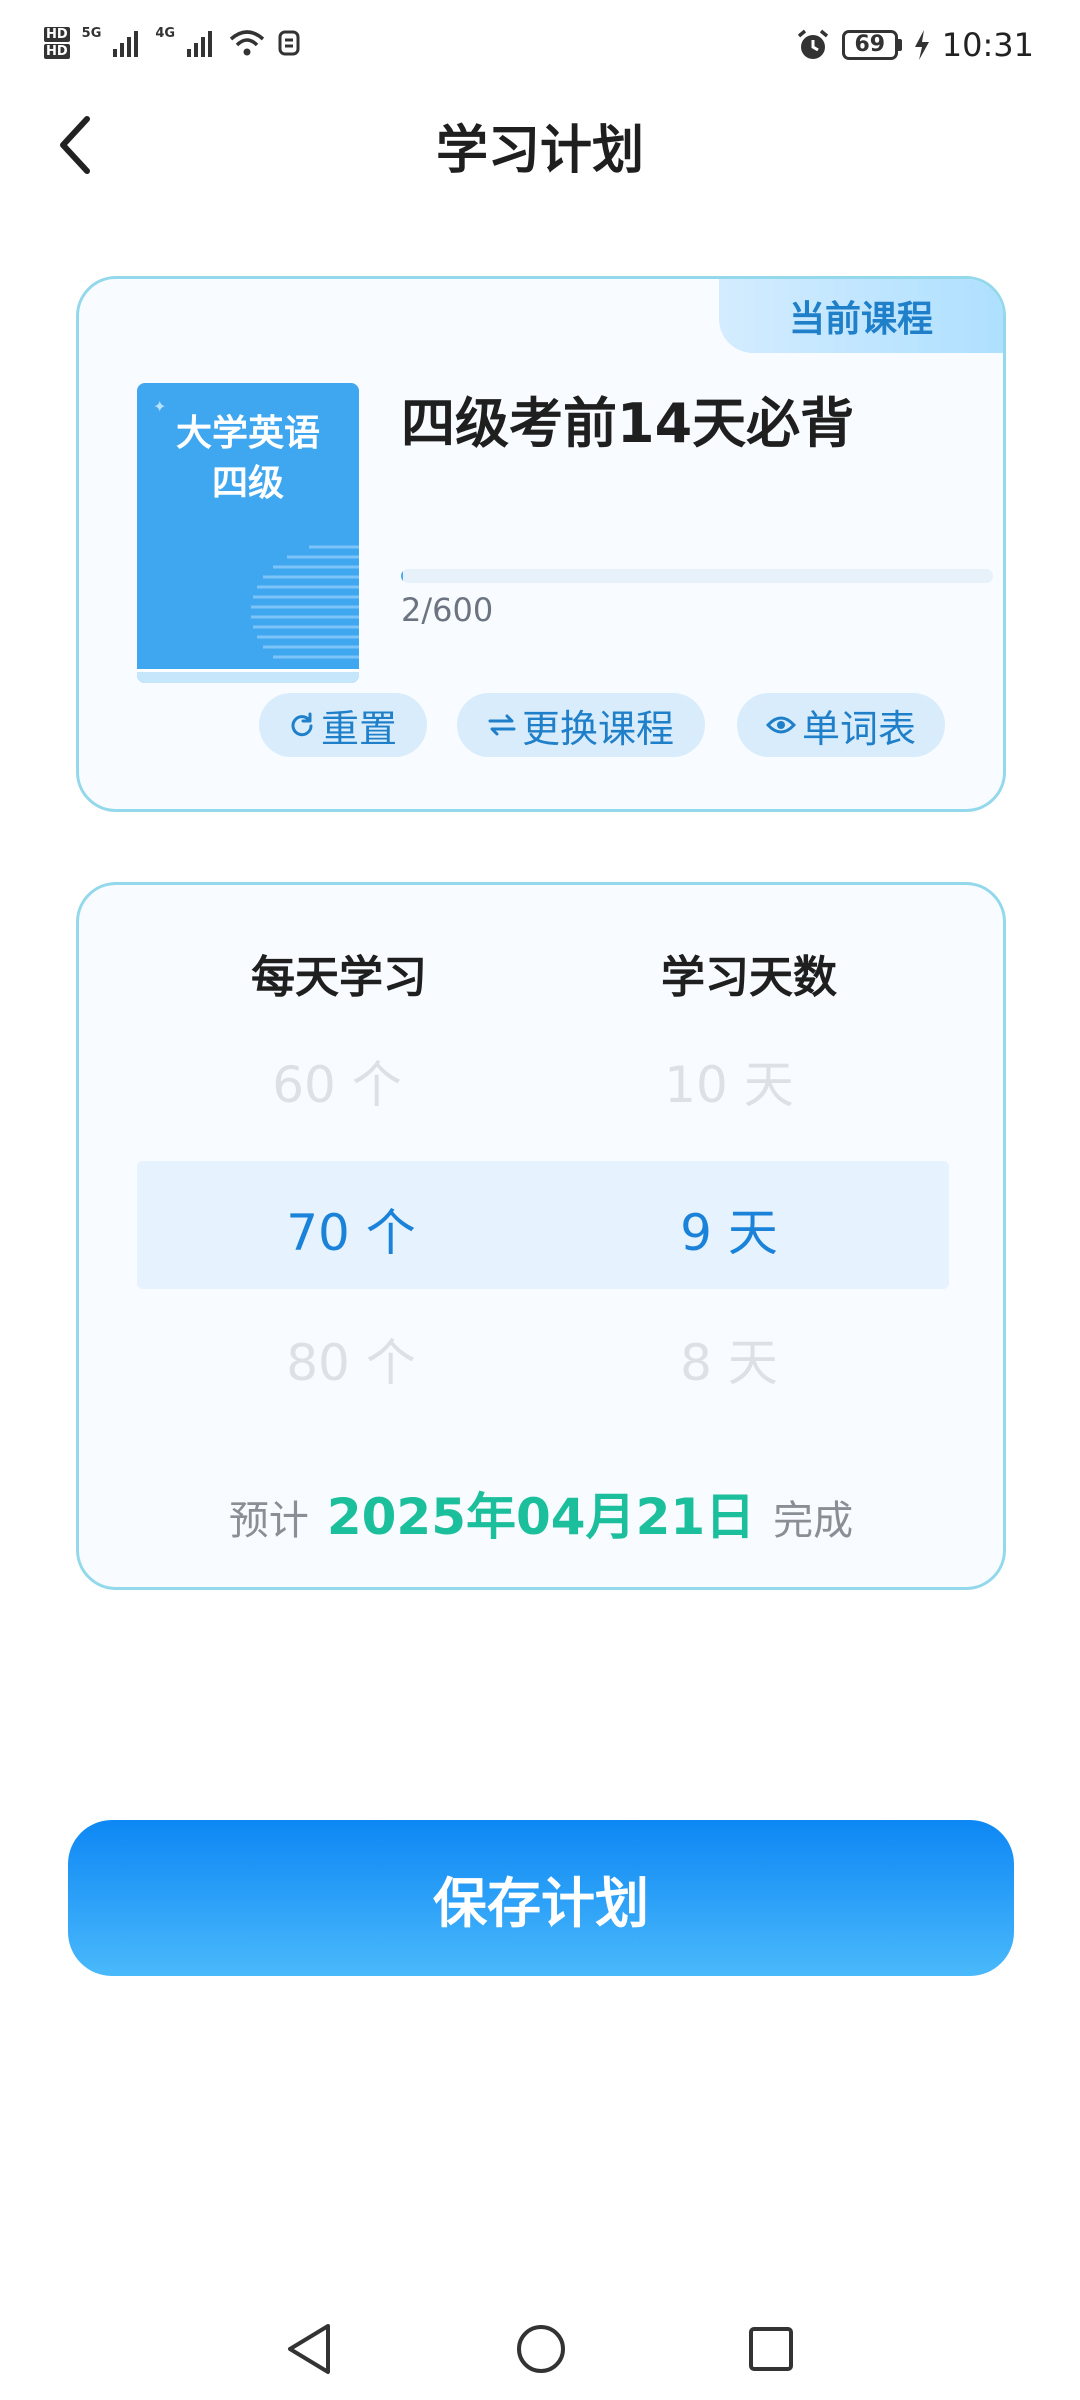 The image size is (1080, 2400). I want to click on eye-icon, so click(780, 725).